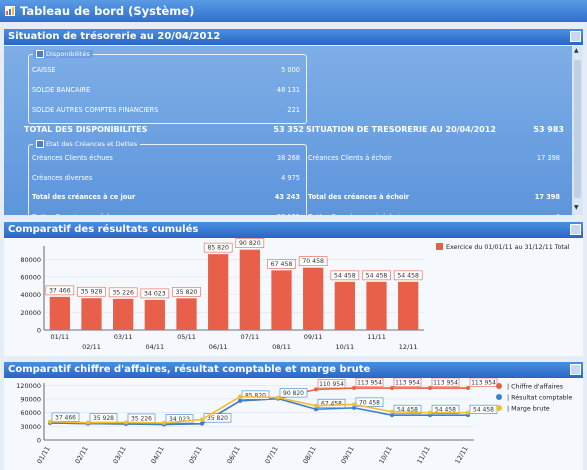 The image size is (587, 470). What do you see at coordinates (532, 214) in the screenshot?
I see `echoir-row-value: 0` at bounding box center [532, 214].